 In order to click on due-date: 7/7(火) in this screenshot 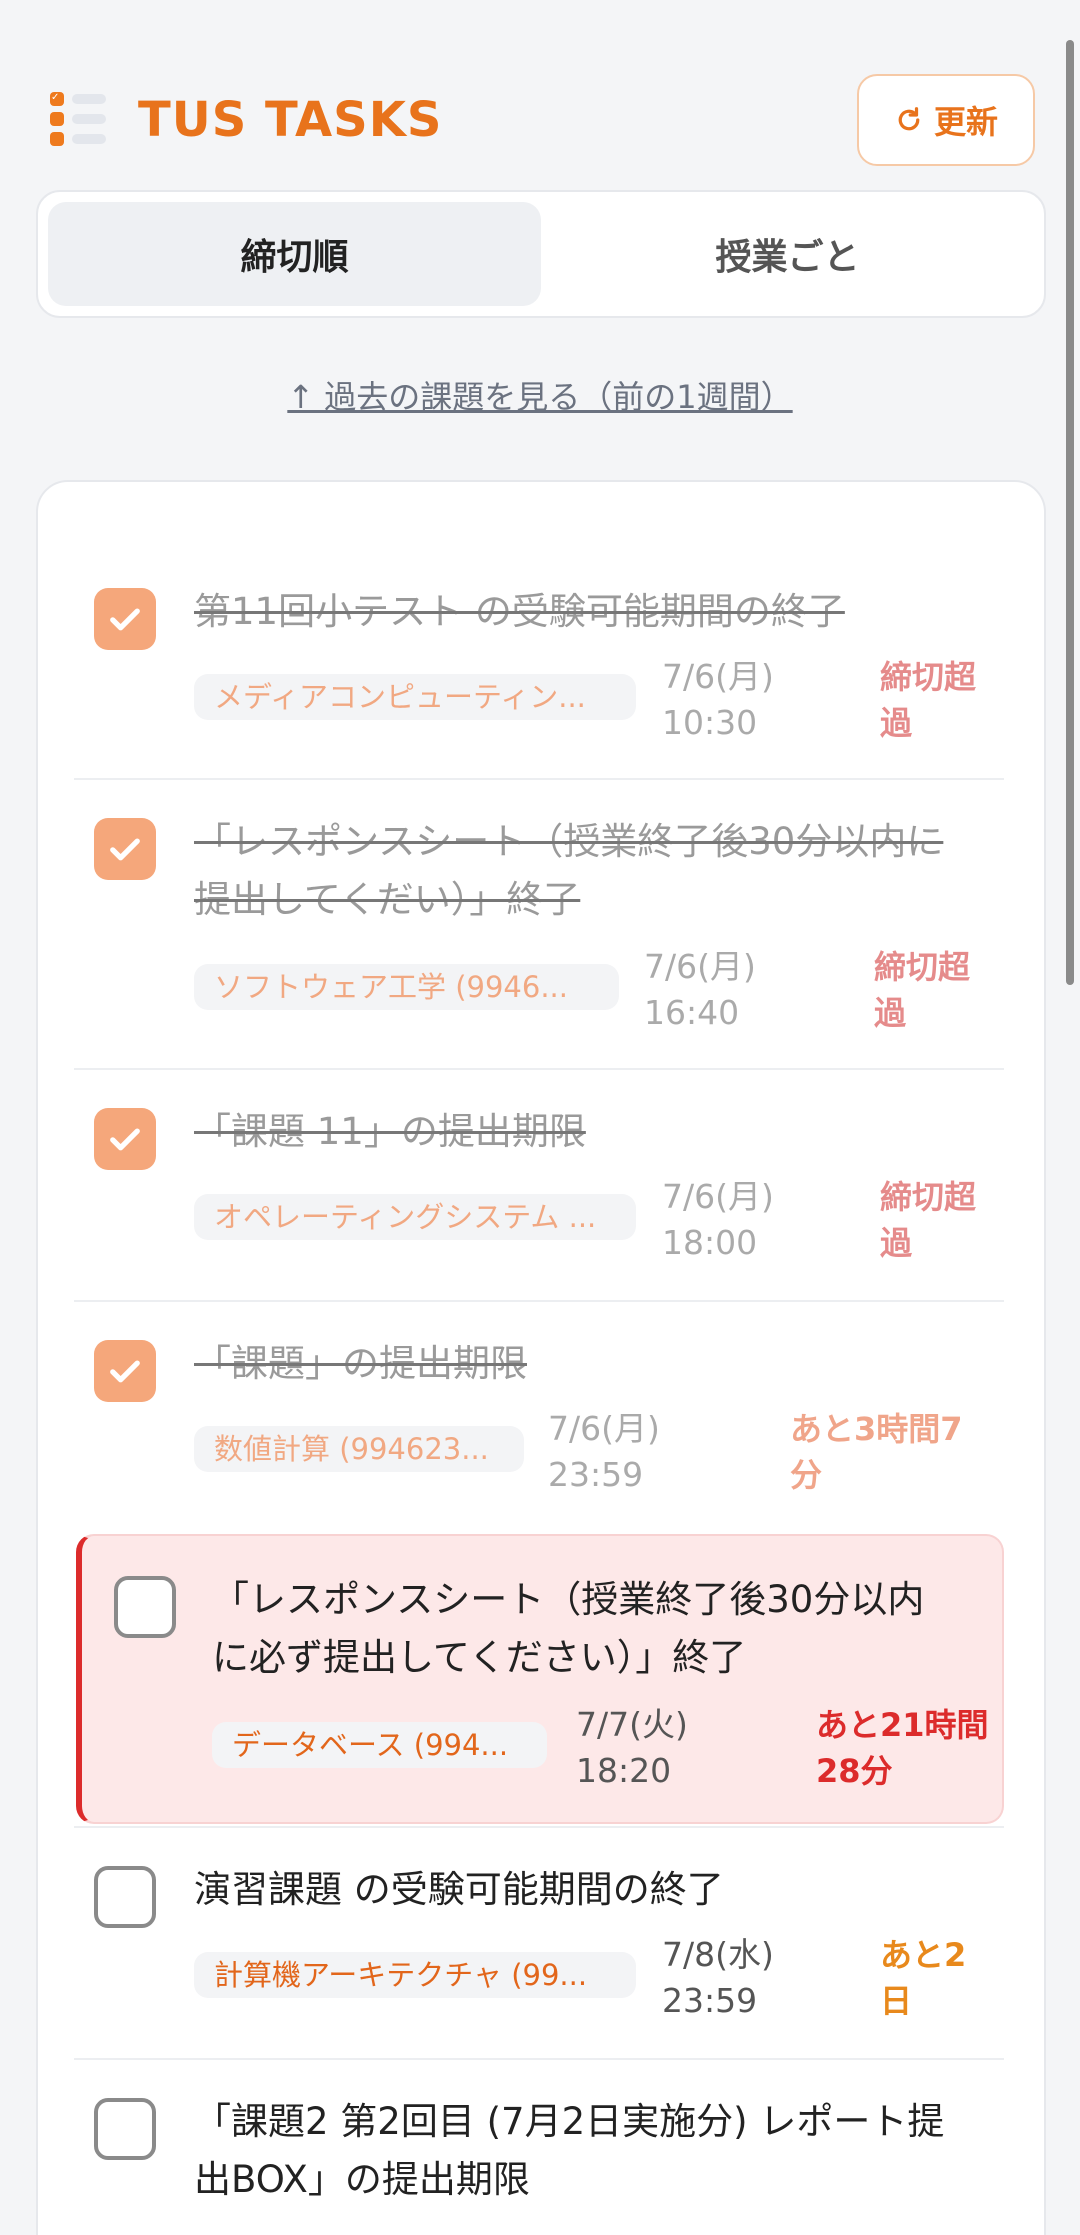, I will do `click(632, 1724)`.